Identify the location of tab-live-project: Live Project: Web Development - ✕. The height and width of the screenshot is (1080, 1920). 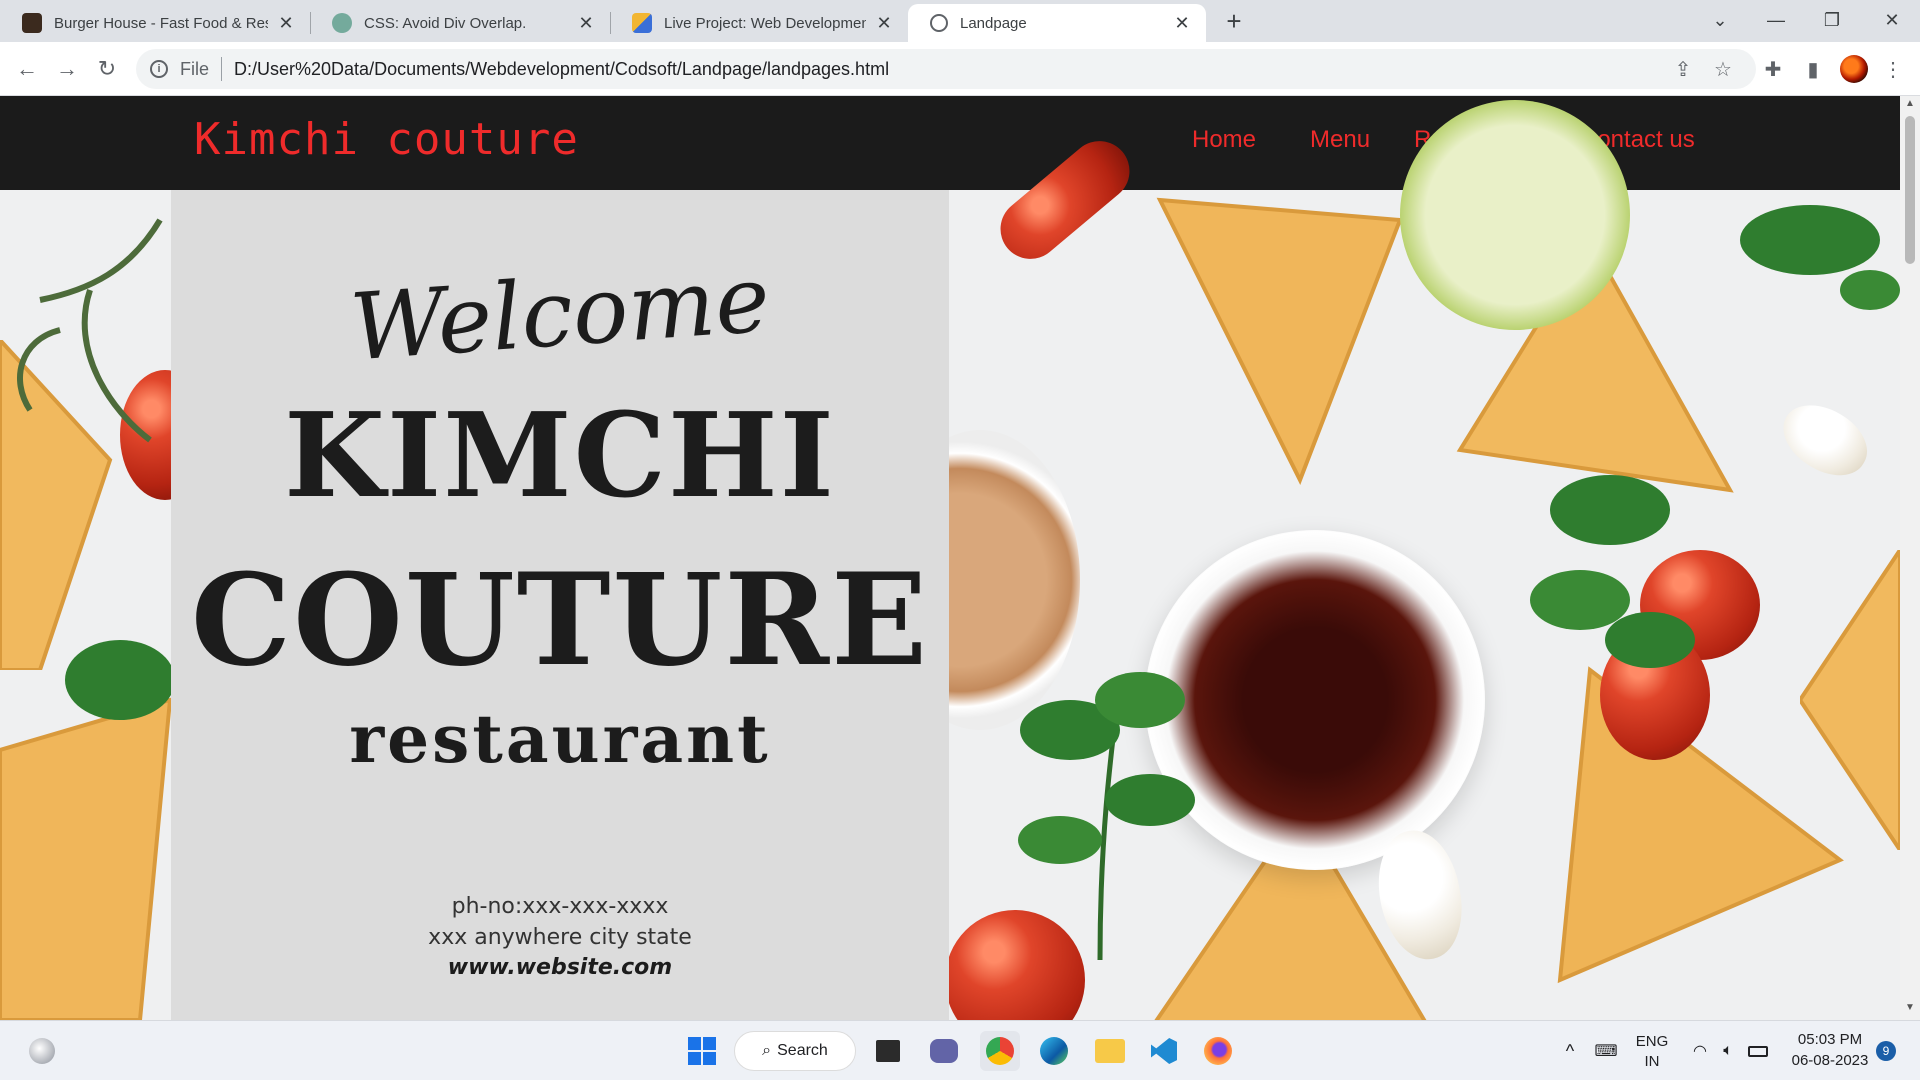
(759, 23).